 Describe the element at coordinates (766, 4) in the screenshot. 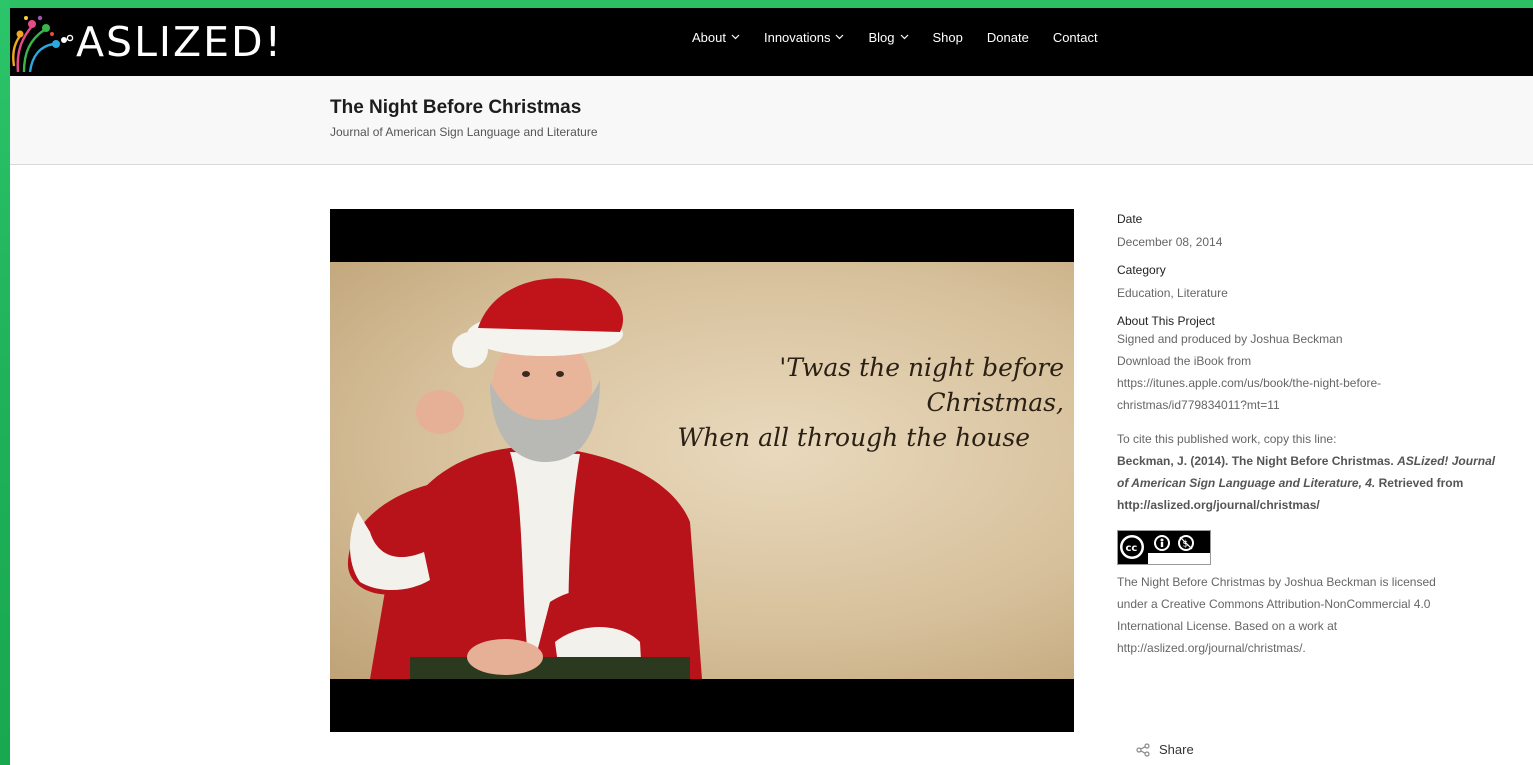

I see `accent-top-bar` at that location.